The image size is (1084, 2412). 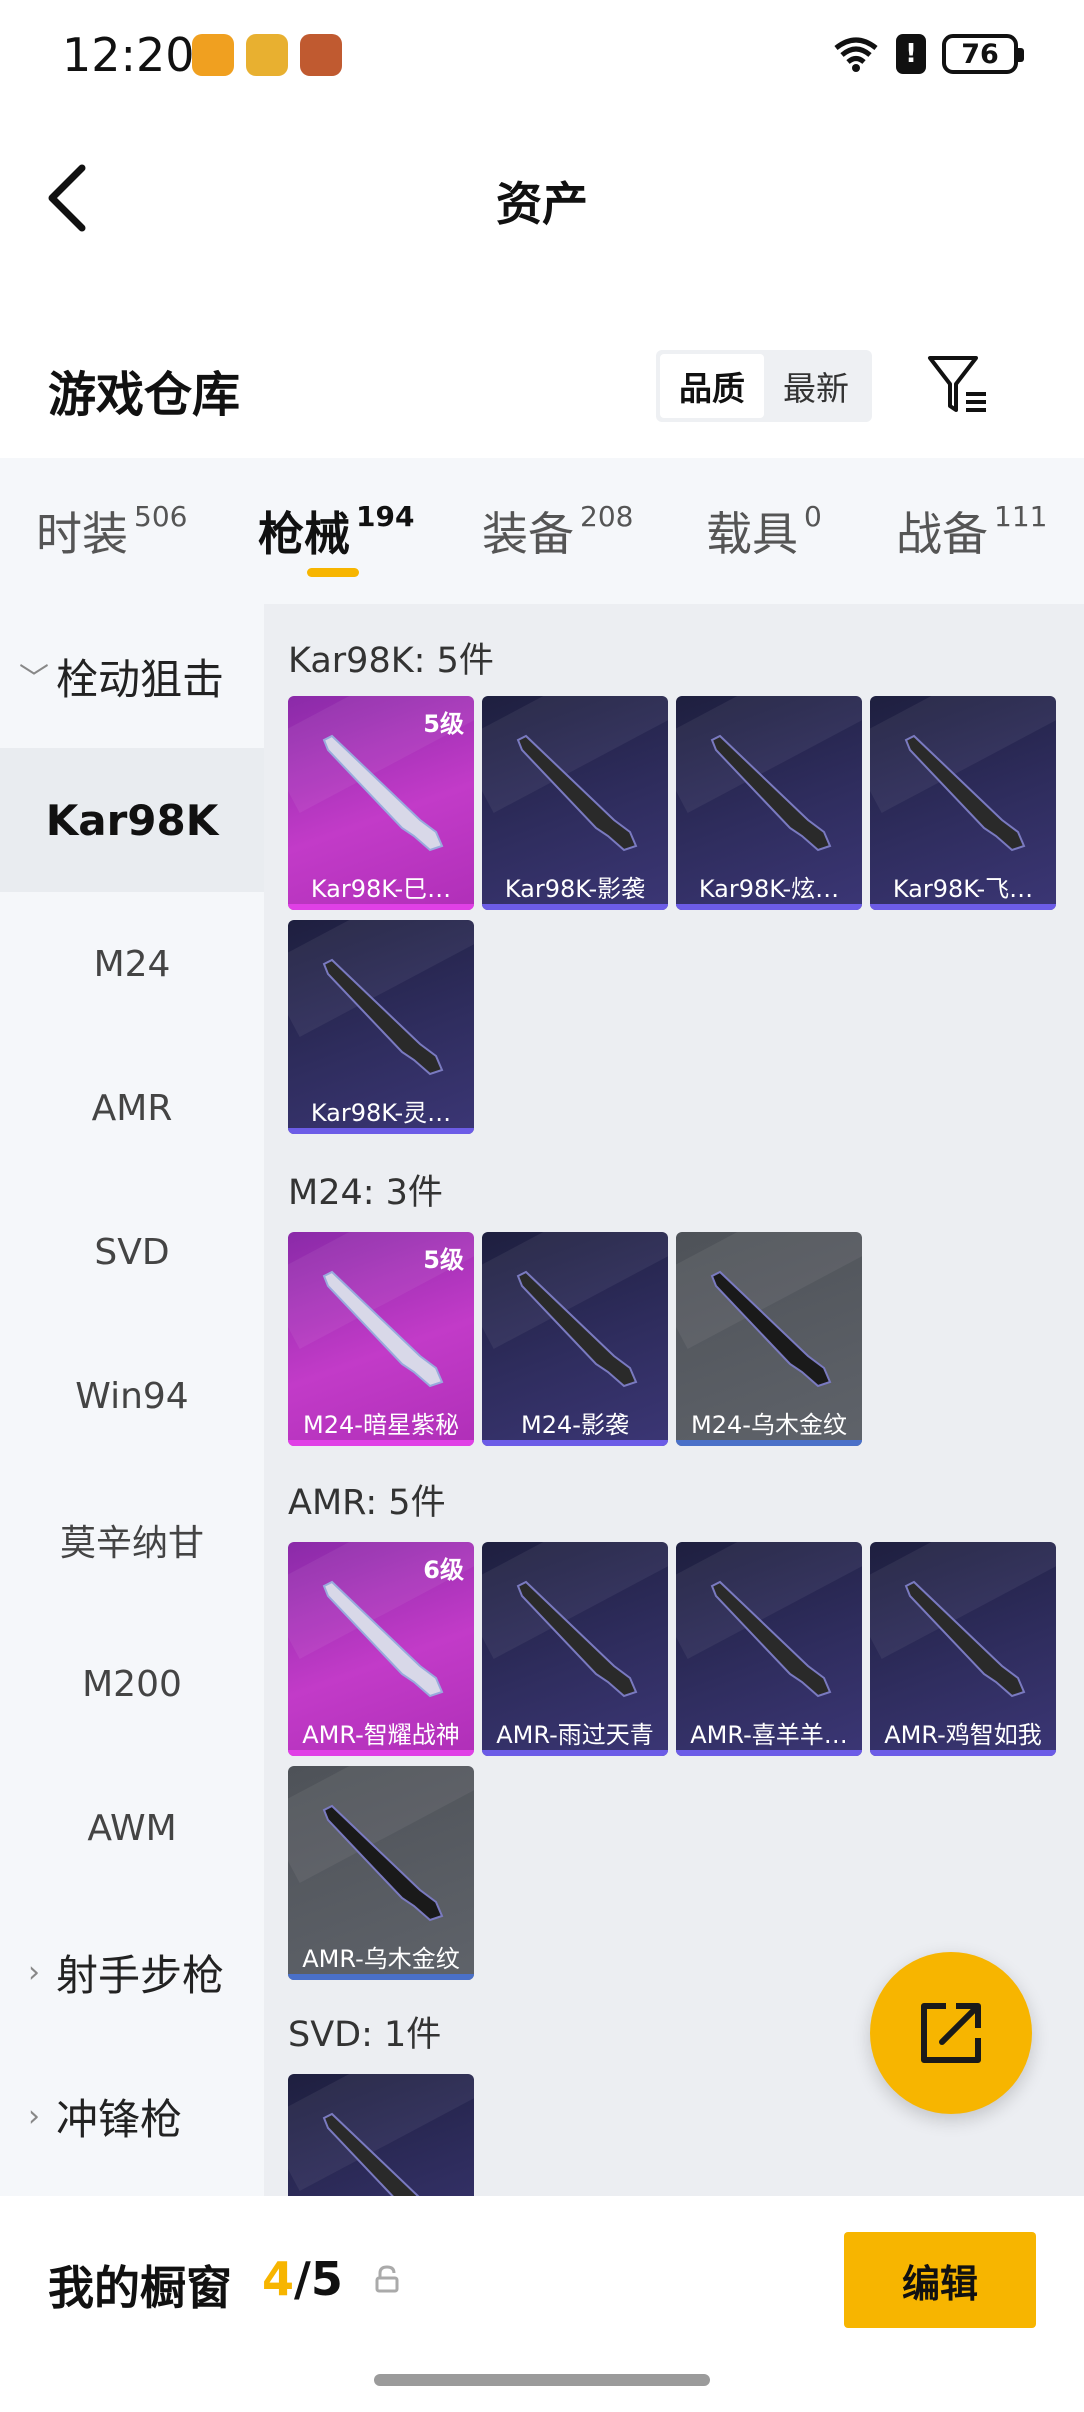 What do you see at coordinates (365, 2035) in the screenshot?
I see `group-title-svd: SVD: 1件` at bounding box center [365, 2035].